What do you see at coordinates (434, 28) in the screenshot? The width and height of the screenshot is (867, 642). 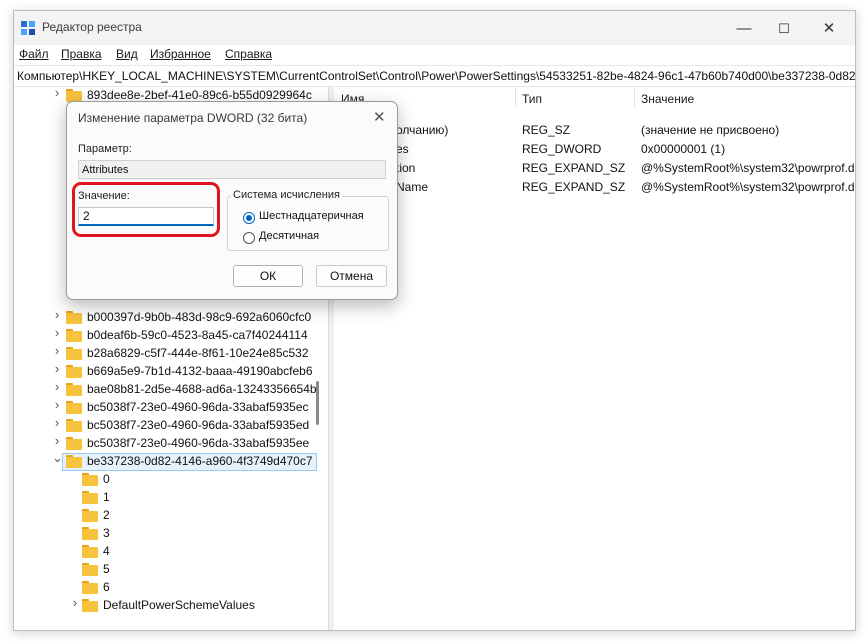 I see `title-bar: Редактор реестра — ☐ ✕` at bounding box center [434, 28].